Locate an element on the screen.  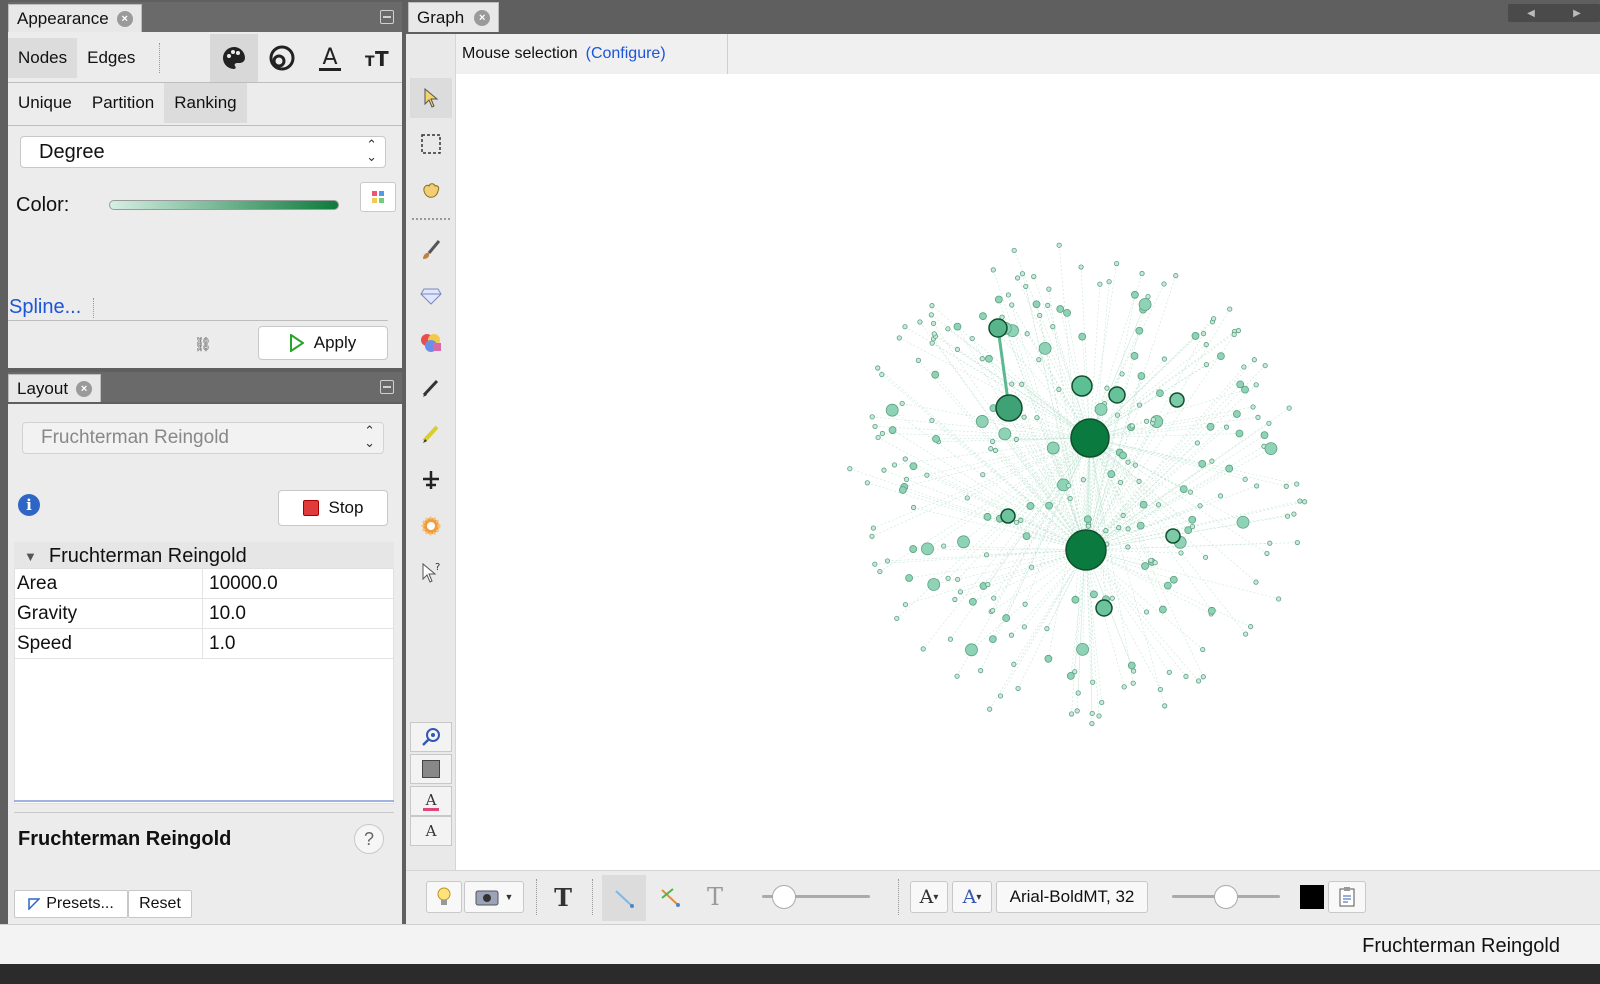
ranking-attribute-select: Degree ⌃ ⌄ is located at coordinates (203, 152).